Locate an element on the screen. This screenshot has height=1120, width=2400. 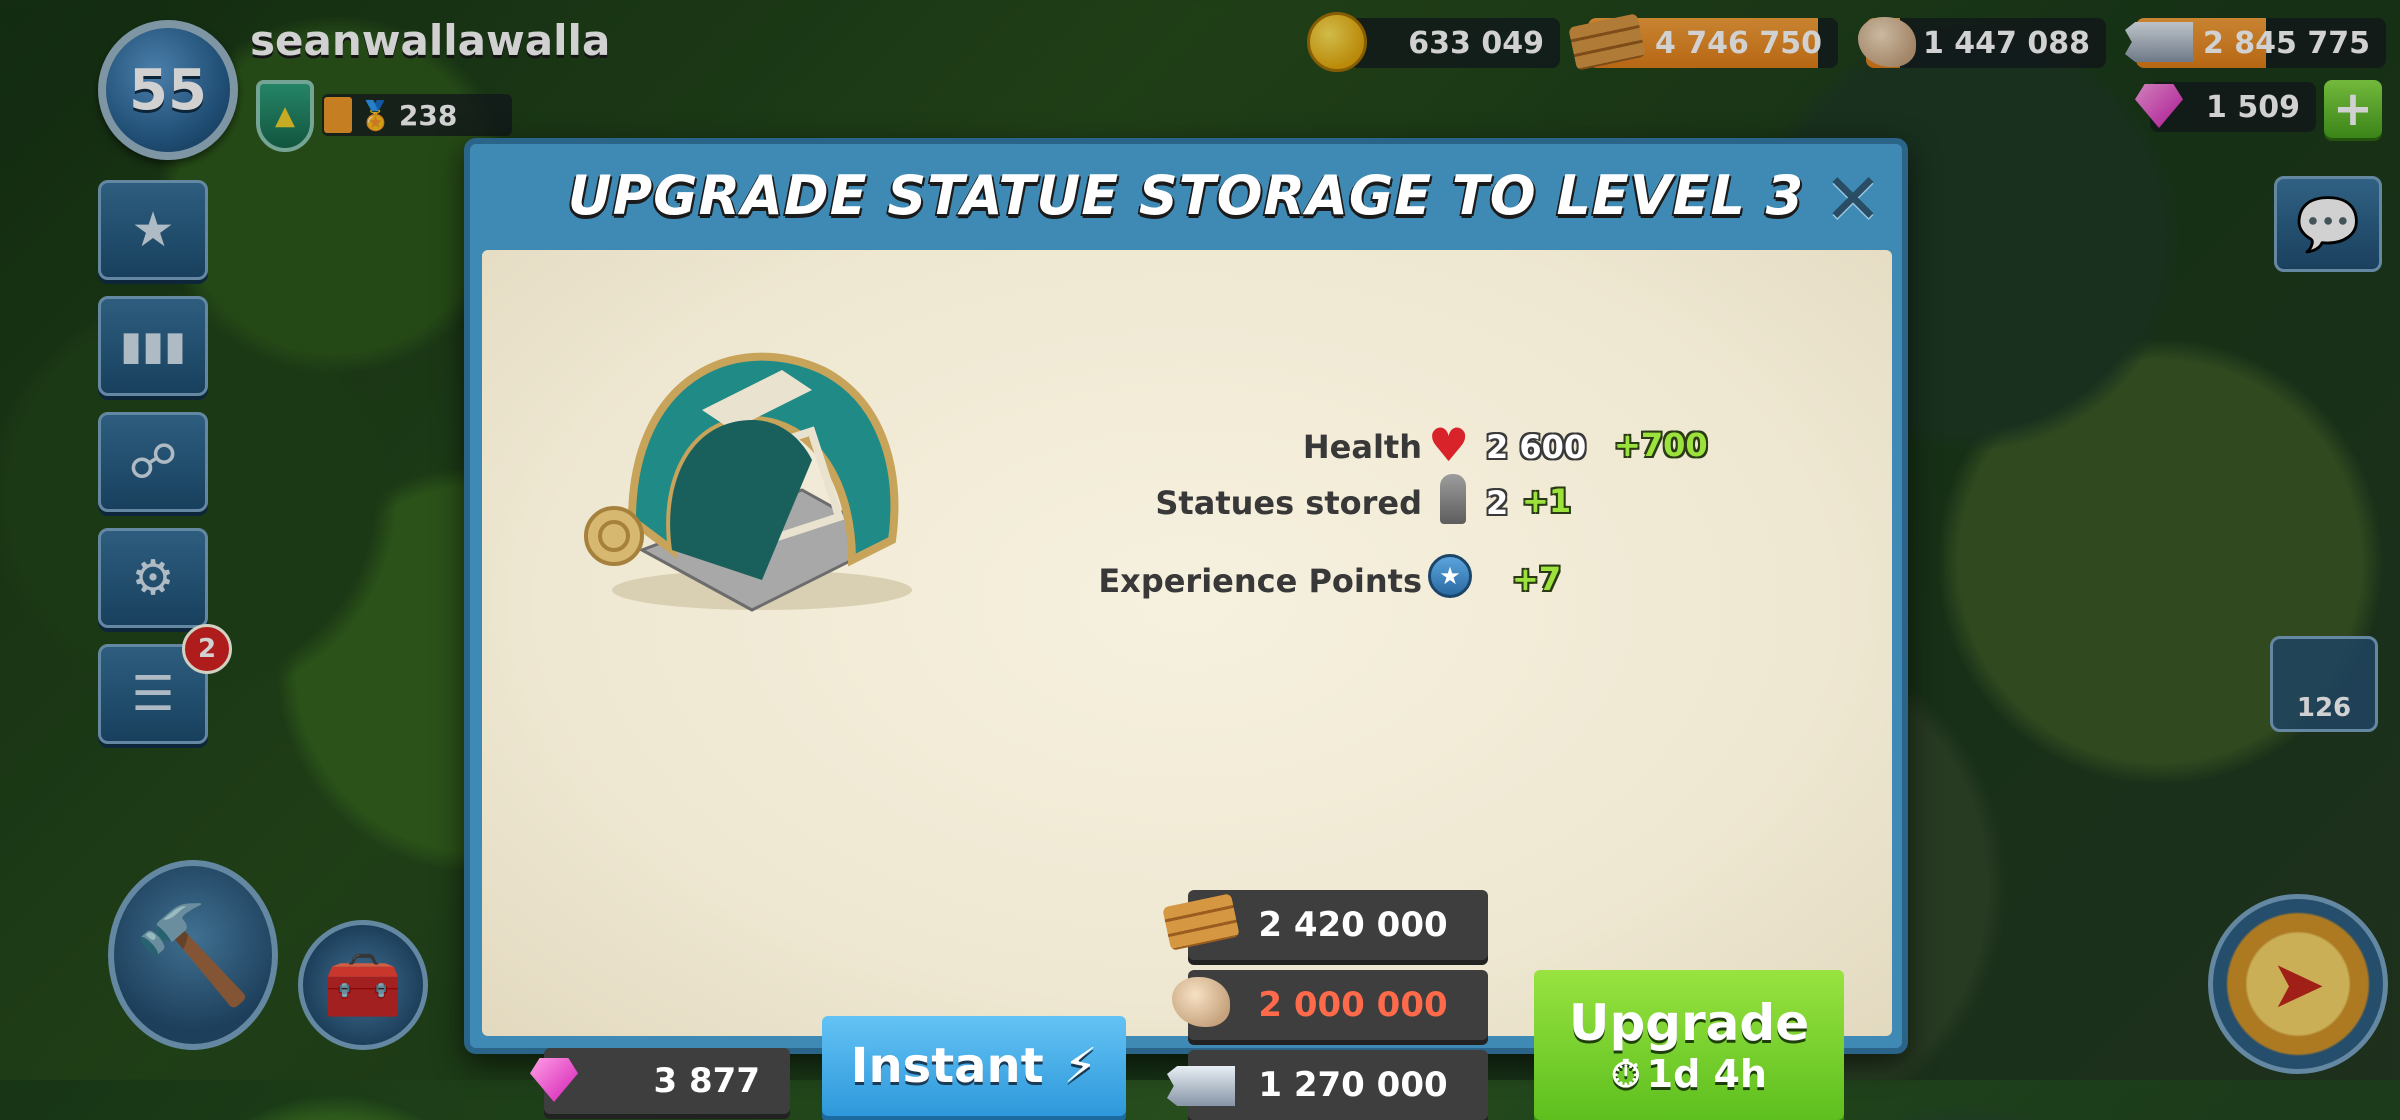
upgrade-button: Upgrade ⏱ 1d 4h is located at coordinates (1689, 1045).